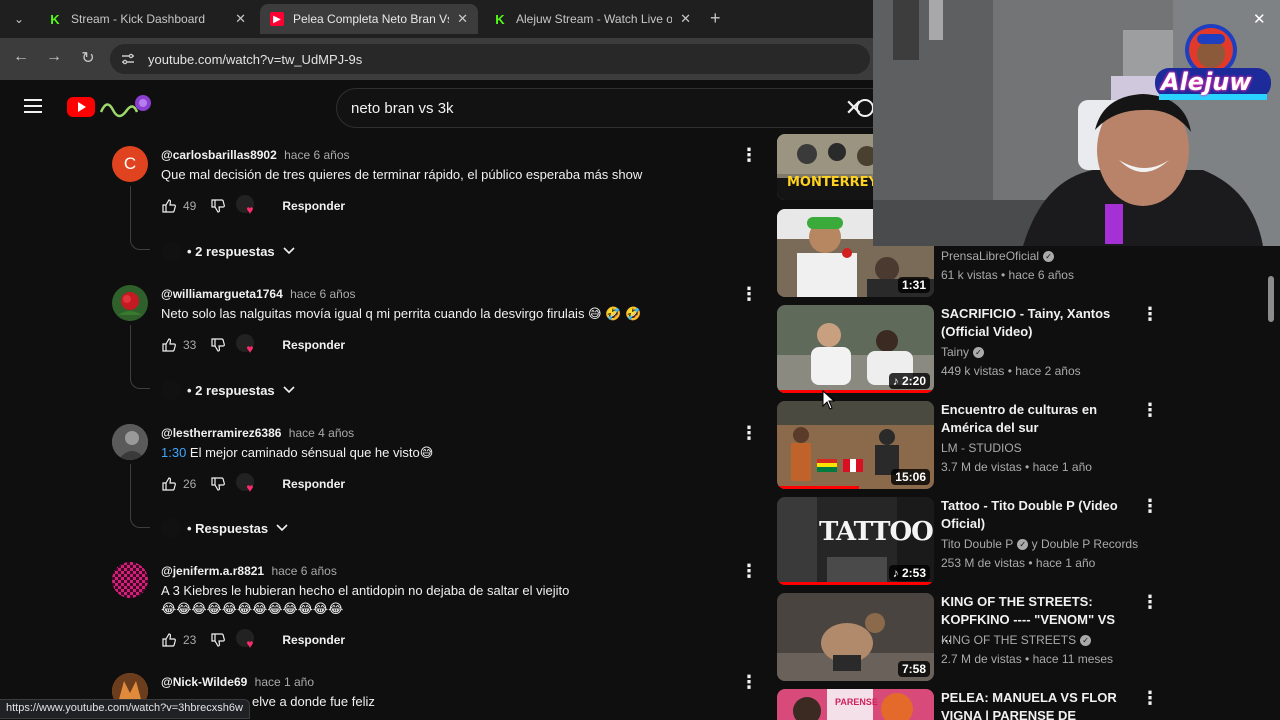 Image resolution: width=1280 pixels, height=720 pixels. What do you see at coordinates (81, 107) in the screenshot?
I see `youtube-logo` at bounding box center [81, 107].